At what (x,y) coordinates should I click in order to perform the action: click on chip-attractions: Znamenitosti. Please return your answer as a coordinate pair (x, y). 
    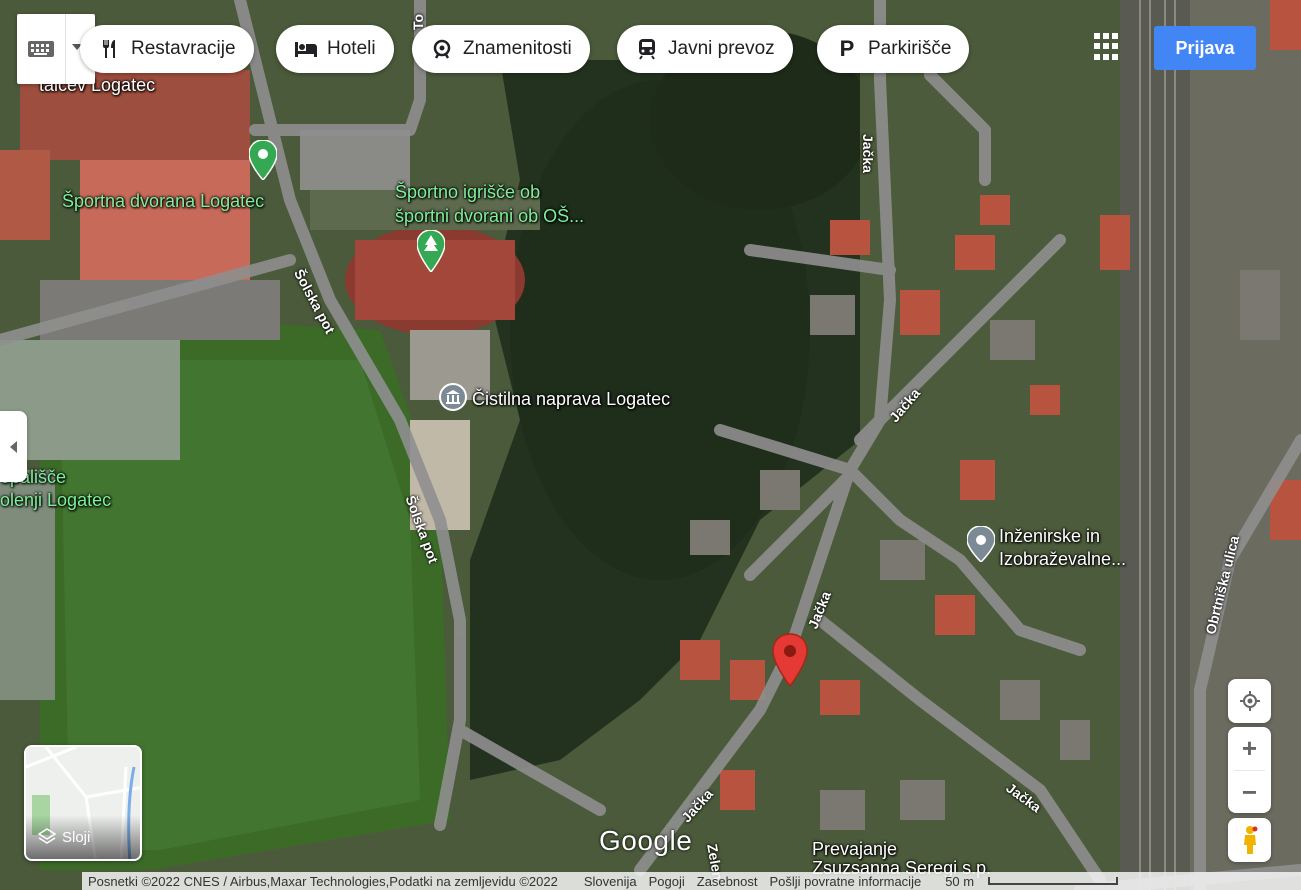
    Looking at the image, I should click on (501, 49).